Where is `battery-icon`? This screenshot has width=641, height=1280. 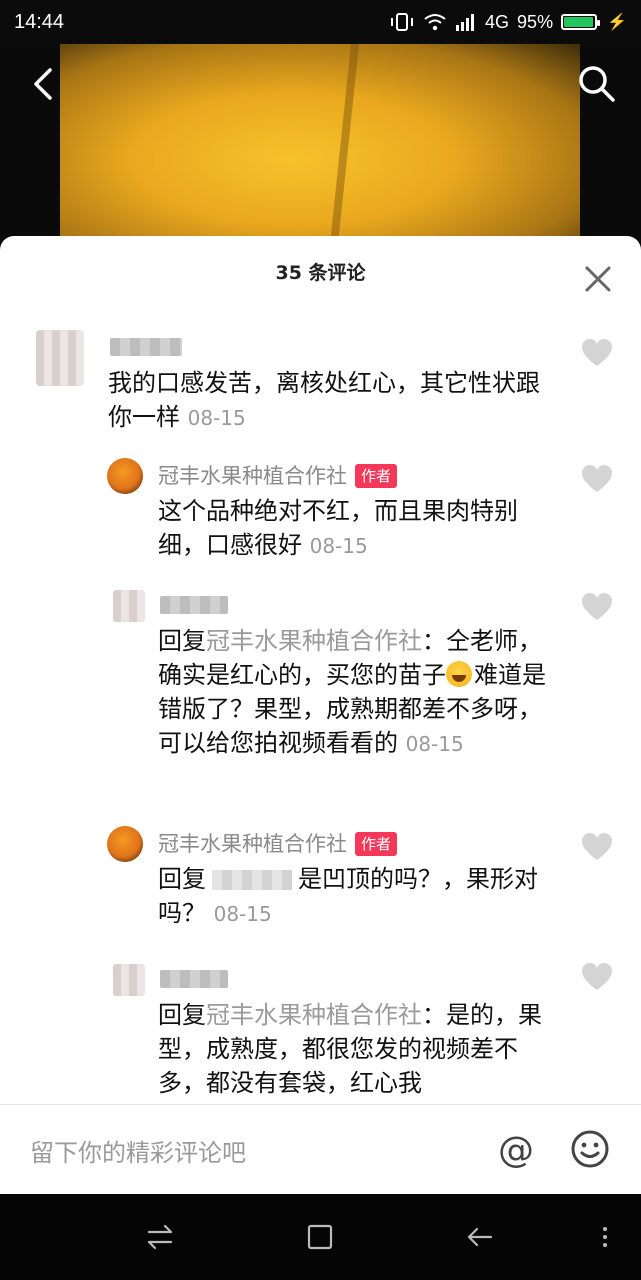
battery-icon is located at coordinates (581, 22).